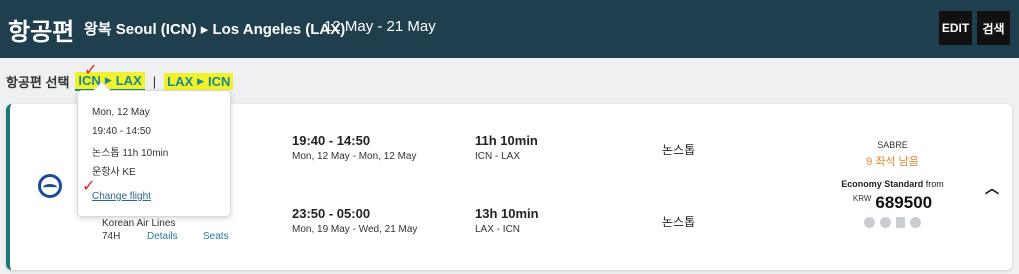 The width and height of the screenshot is (1019, 274). I want to click on popover-operator: 운항사 KE, so click(114, 172).